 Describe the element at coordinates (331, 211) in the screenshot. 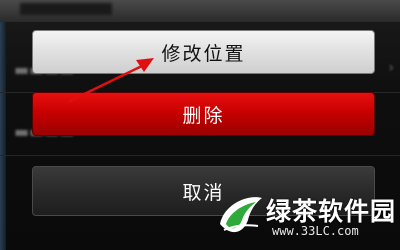

I see `watermark-brand: 绿茶软件园` at that location.